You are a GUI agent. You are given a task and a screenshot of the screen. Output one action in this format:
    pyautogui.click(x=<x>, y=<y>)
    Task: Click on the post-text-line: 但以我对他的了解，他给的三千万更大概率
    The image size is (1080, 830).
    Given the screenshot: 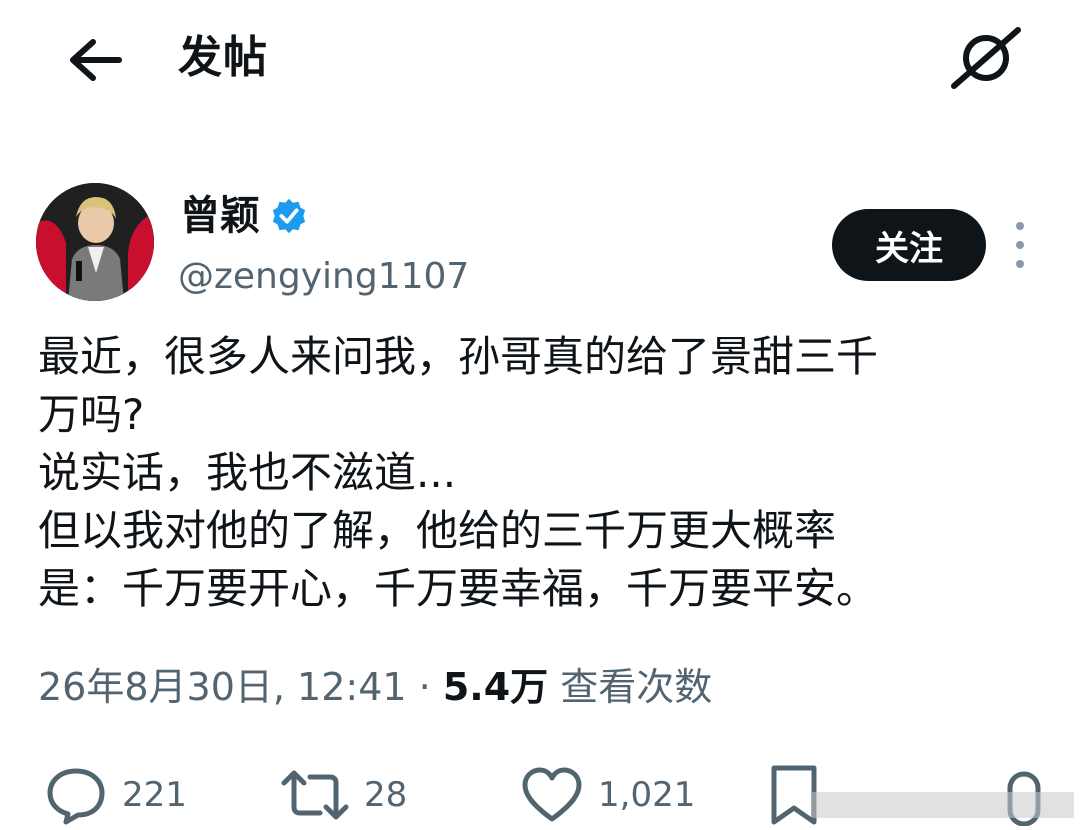 What is the action you would take?
    pyautogui.click(x=437, y=530)
    